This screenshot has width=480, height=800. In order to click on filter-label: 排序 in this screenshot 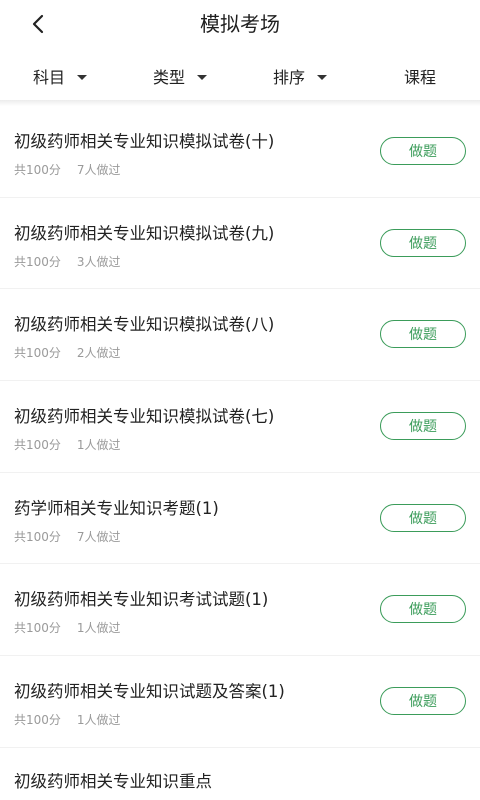, I will do `click(288, 77)`.